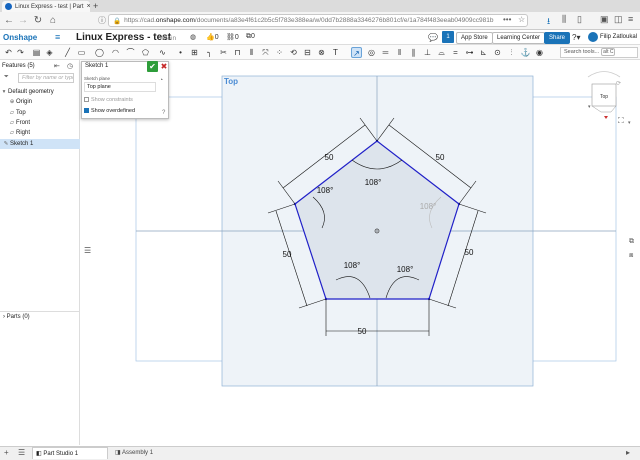 The image size is (640, 460). Describe the element at coordinates (86, 99) in the screenshot. I see `checkbox-icon` at that location.